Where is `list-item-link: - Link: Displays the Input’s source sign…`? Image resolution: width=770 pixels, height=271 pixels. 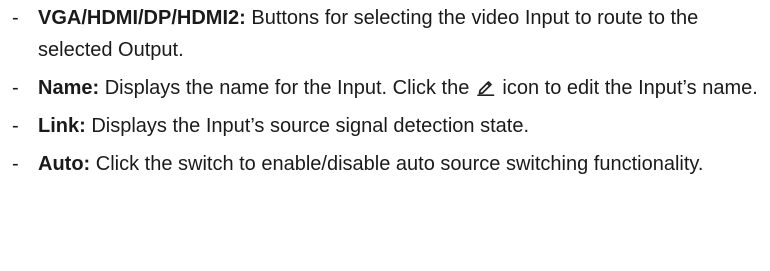 list-item-link: - Link: Displays the Input’s source sign… is located at coordinates (388, 126).